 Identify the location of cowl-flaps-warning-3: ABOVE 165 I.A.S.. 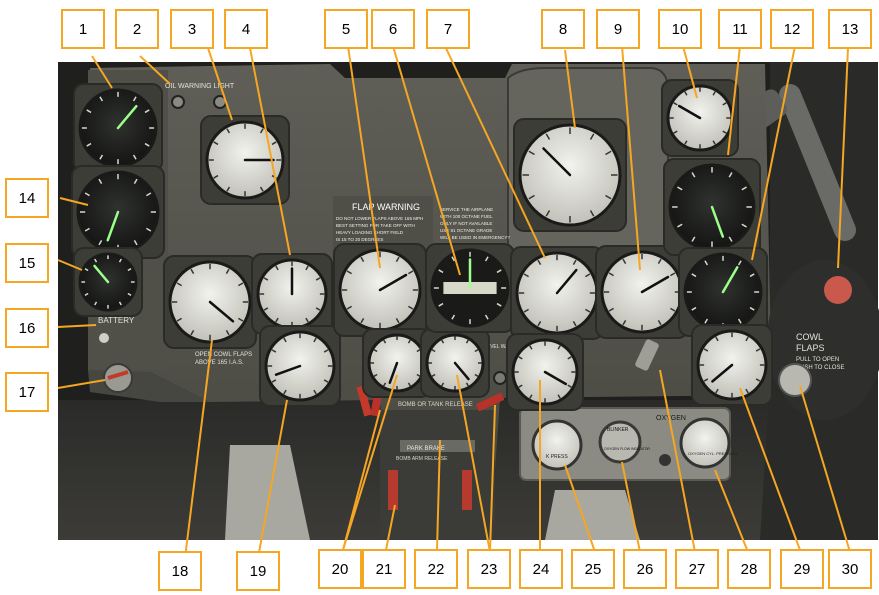
(219, 363).